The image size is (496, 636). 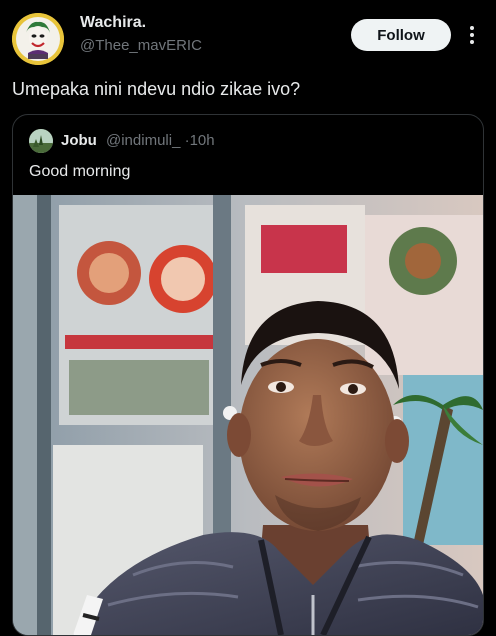 What do you see at coordinates (79, 140) in the screenshot?
I see `quote-author-display-name: Jobu` at bounding box center [79, 140].